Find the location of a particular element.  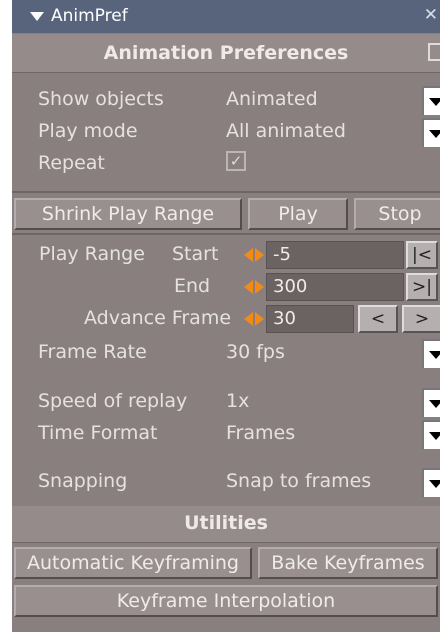

play-mode-value: All animated is located at coordinates (286, 131).